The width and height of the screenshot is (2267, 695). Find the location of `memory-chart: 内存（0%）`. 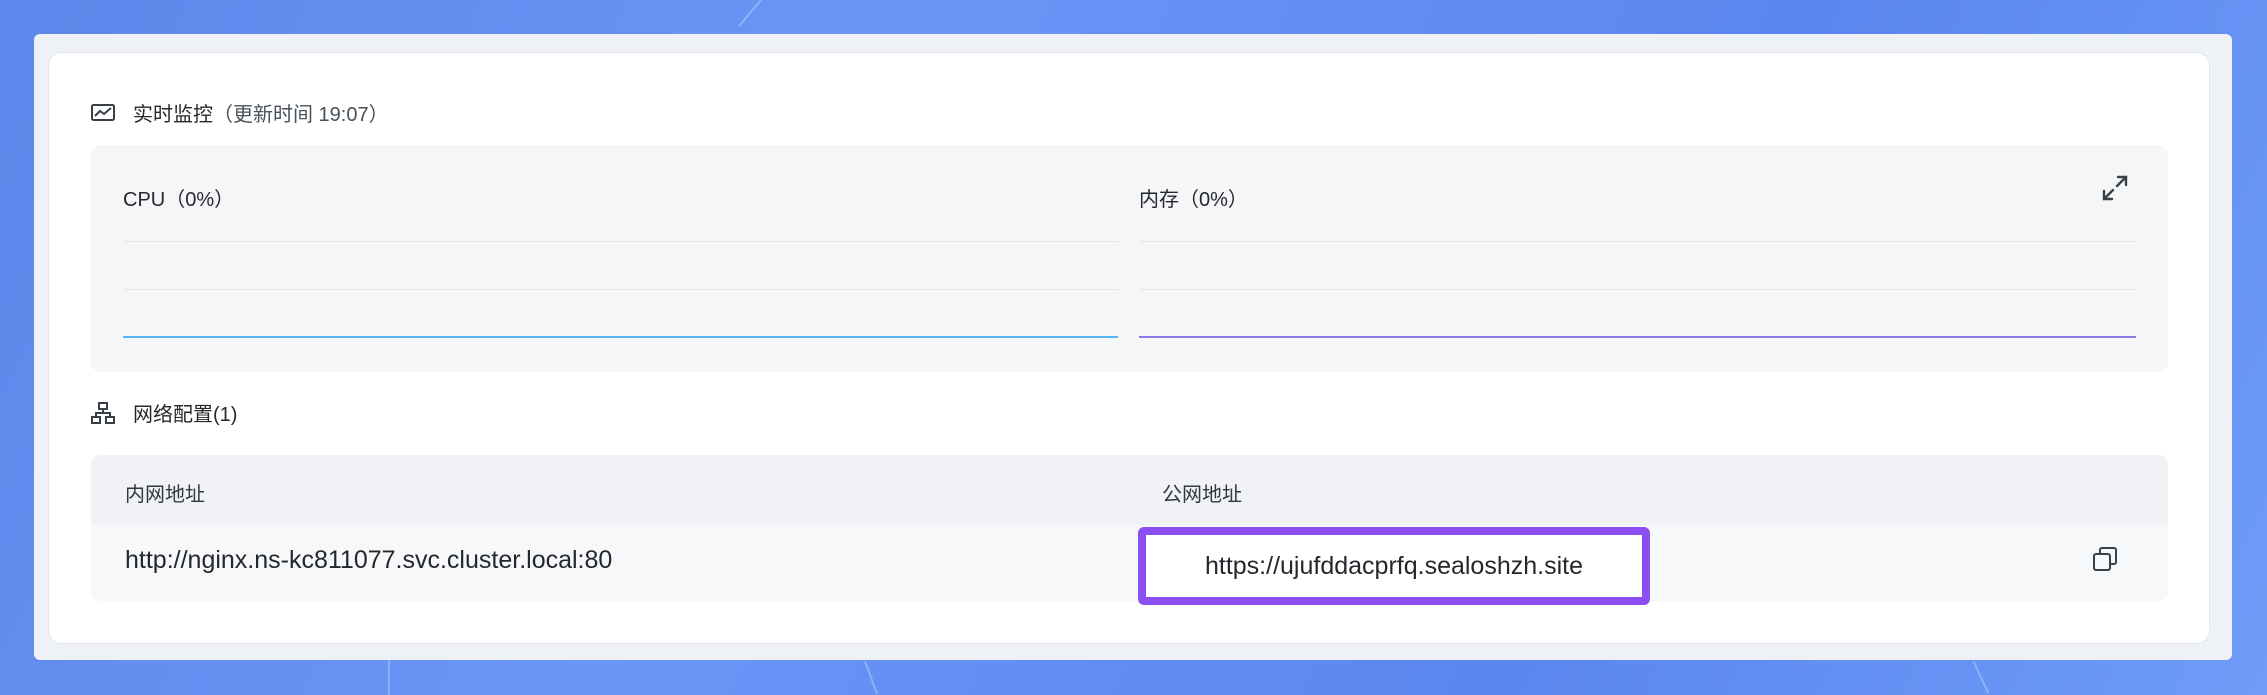

memory-chart: 内存（0%） is located at coordinates (1637, 258).